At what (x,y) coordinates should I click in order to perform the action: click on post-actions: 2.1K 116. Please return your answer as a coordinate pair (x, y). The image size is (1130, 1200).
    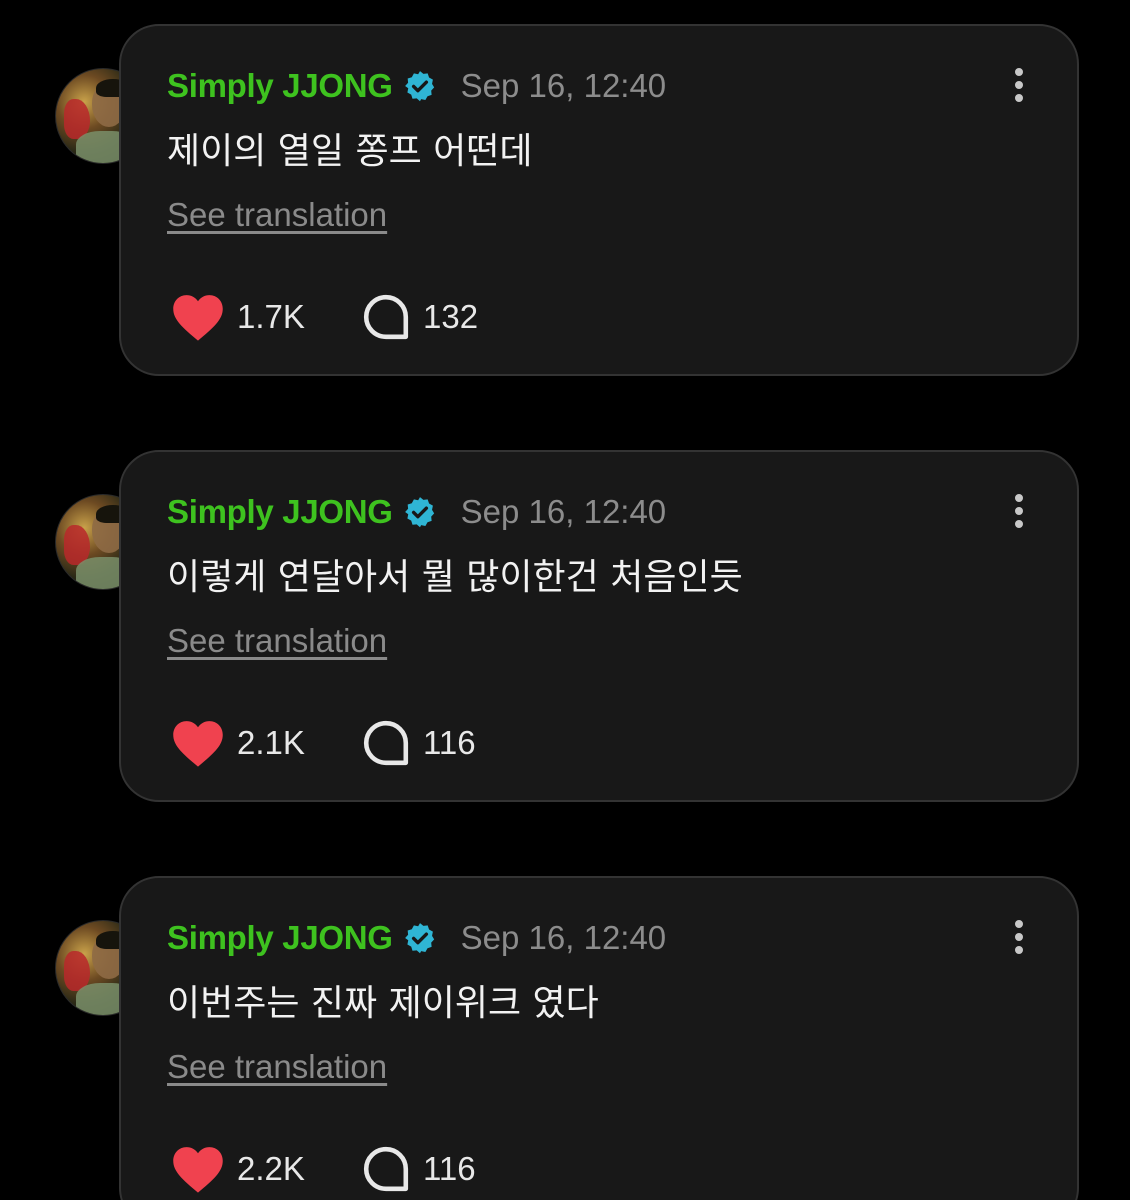
    Looking at the image, I should click on (323, 743).